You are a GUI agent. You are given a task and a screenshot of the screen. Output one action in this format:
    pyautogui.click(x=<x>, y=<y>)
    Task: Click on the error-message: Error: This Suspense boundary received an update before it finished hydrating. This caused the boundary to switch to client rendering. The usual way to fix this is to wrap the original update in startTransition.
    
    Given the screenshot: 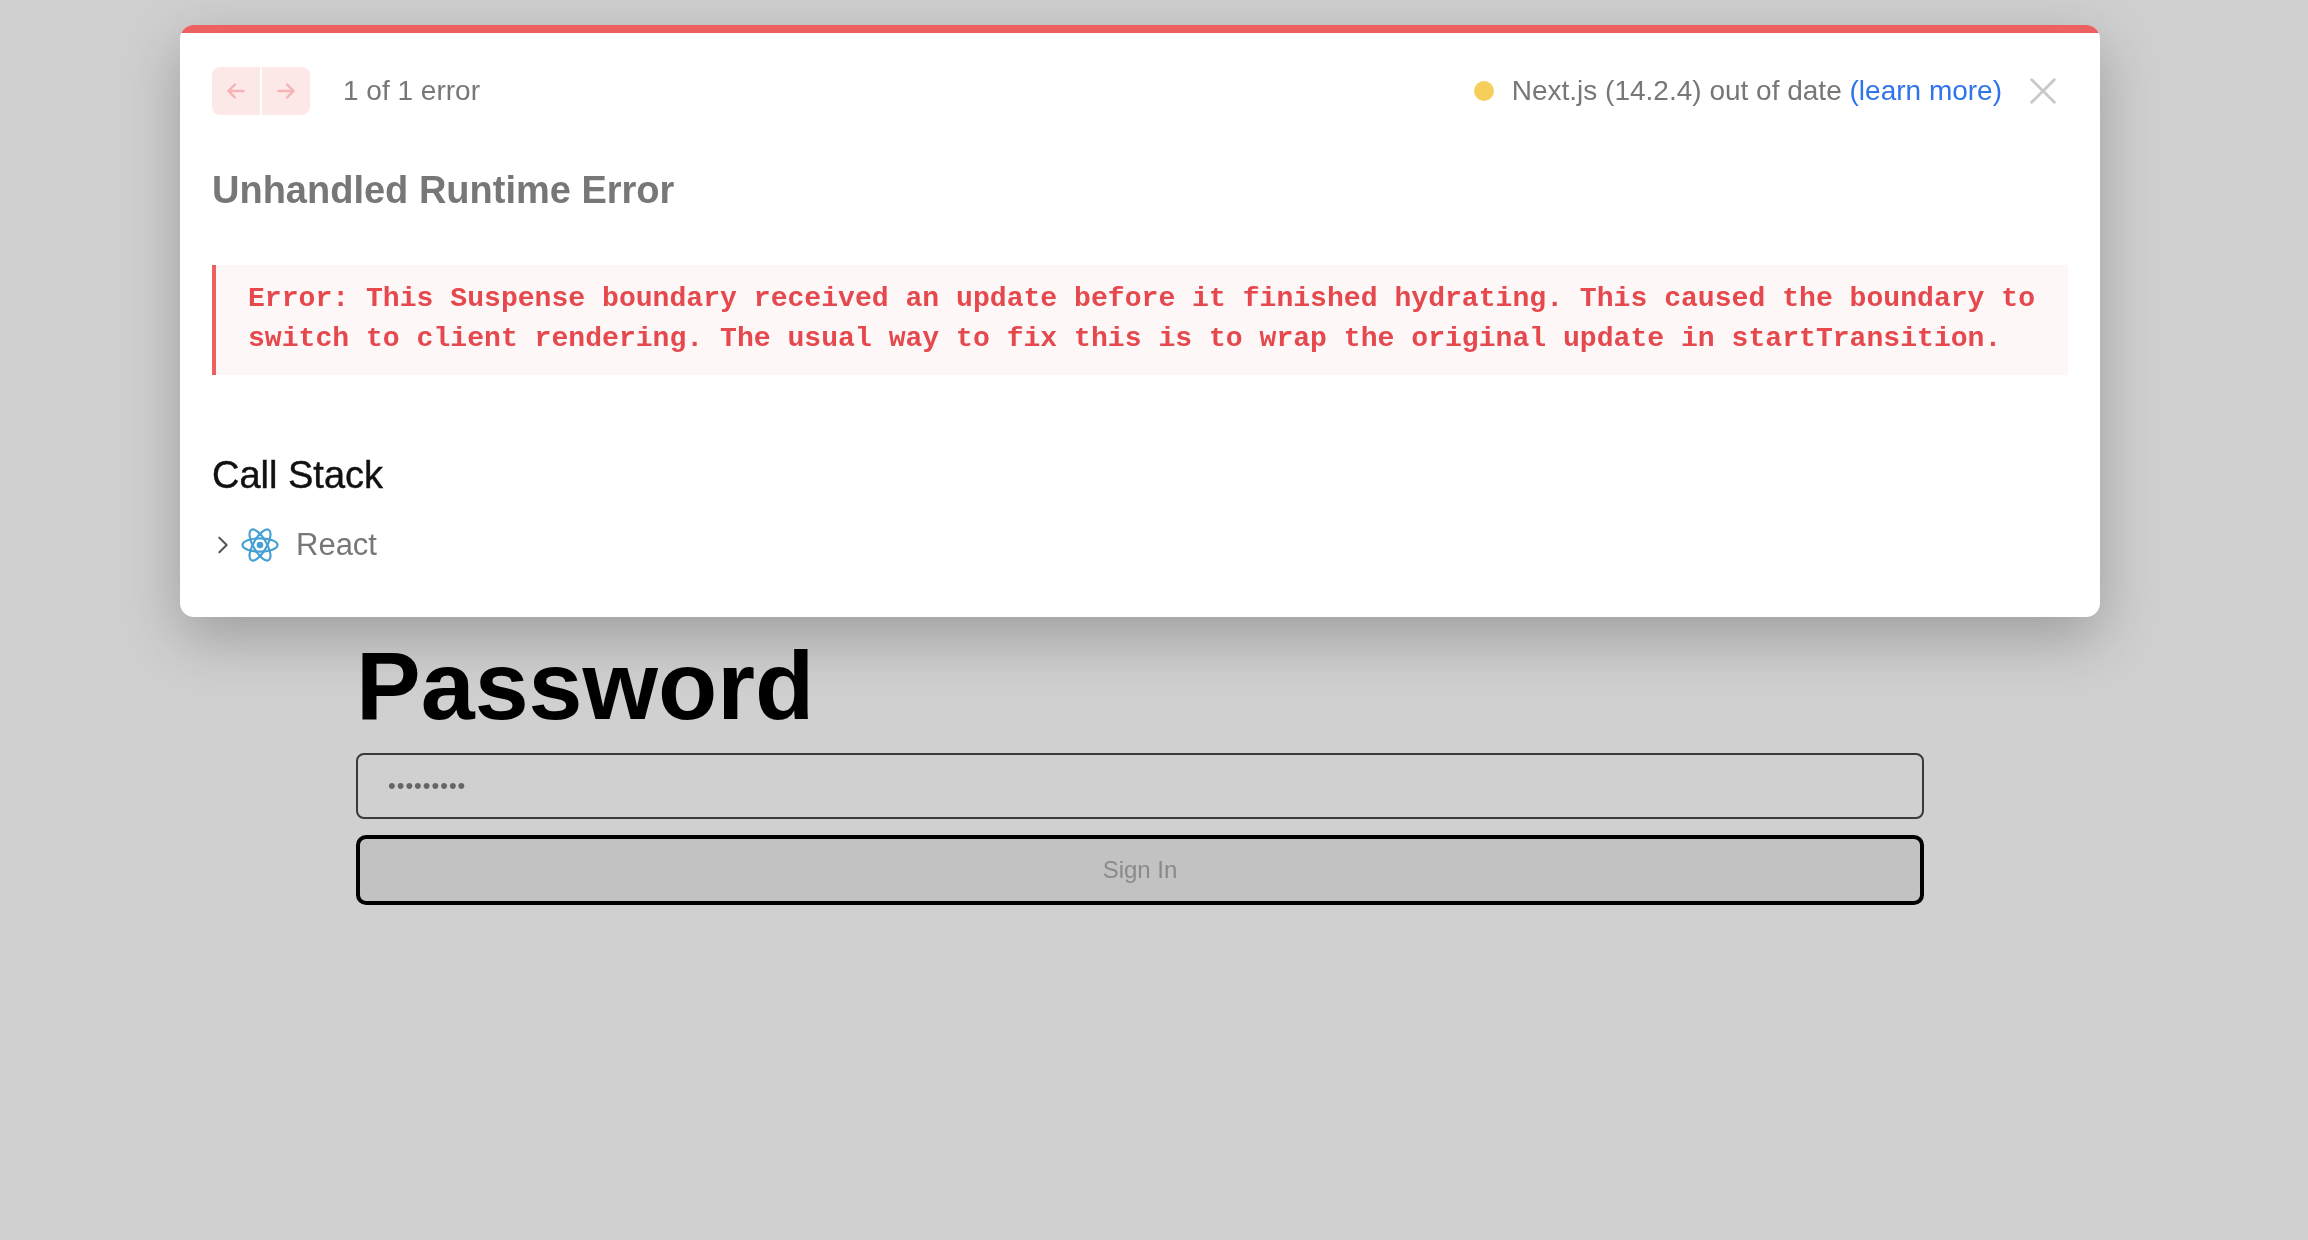 What is the action you would take?
    pyautogui.click(x=1142, y=319)
    